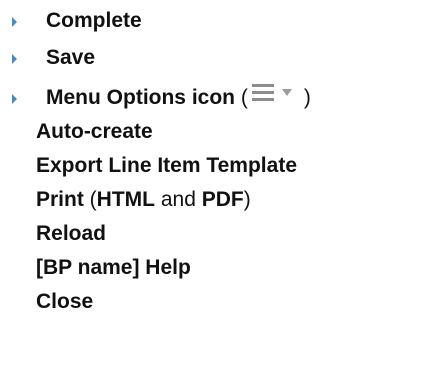 Image resolution: width=427 pixels, height=383 pixels. What do you see at coordinates (125, 199) in the screenshot?
I see `html-label: HTML` at bounding box center [125, 199].